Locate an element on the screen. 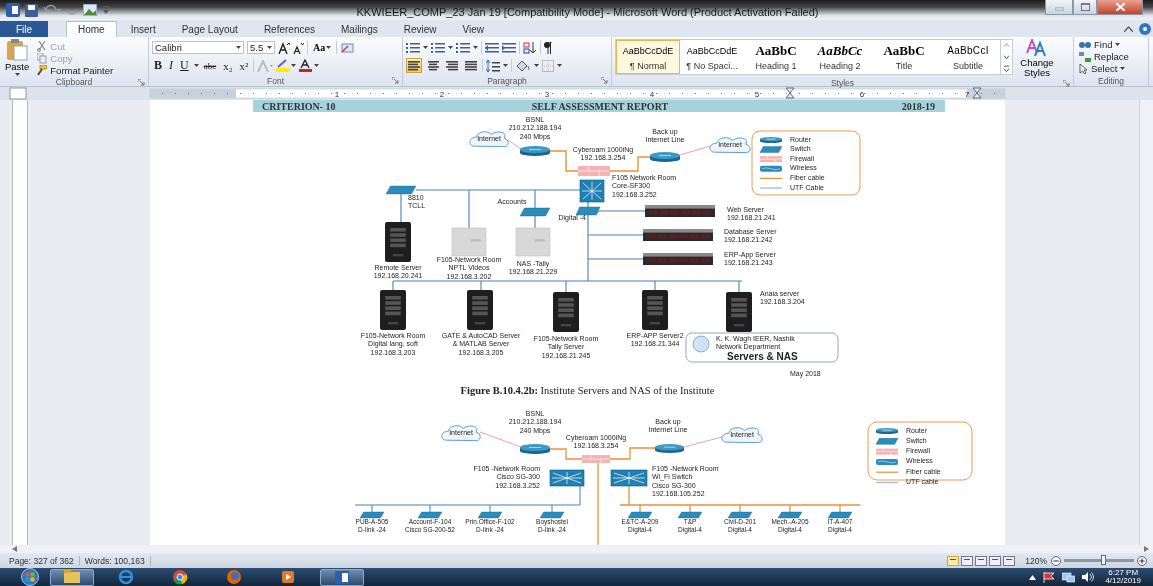 The width and height of the screenshot is (1153, 586). italic-button: I is located at coordinates (171, 65).